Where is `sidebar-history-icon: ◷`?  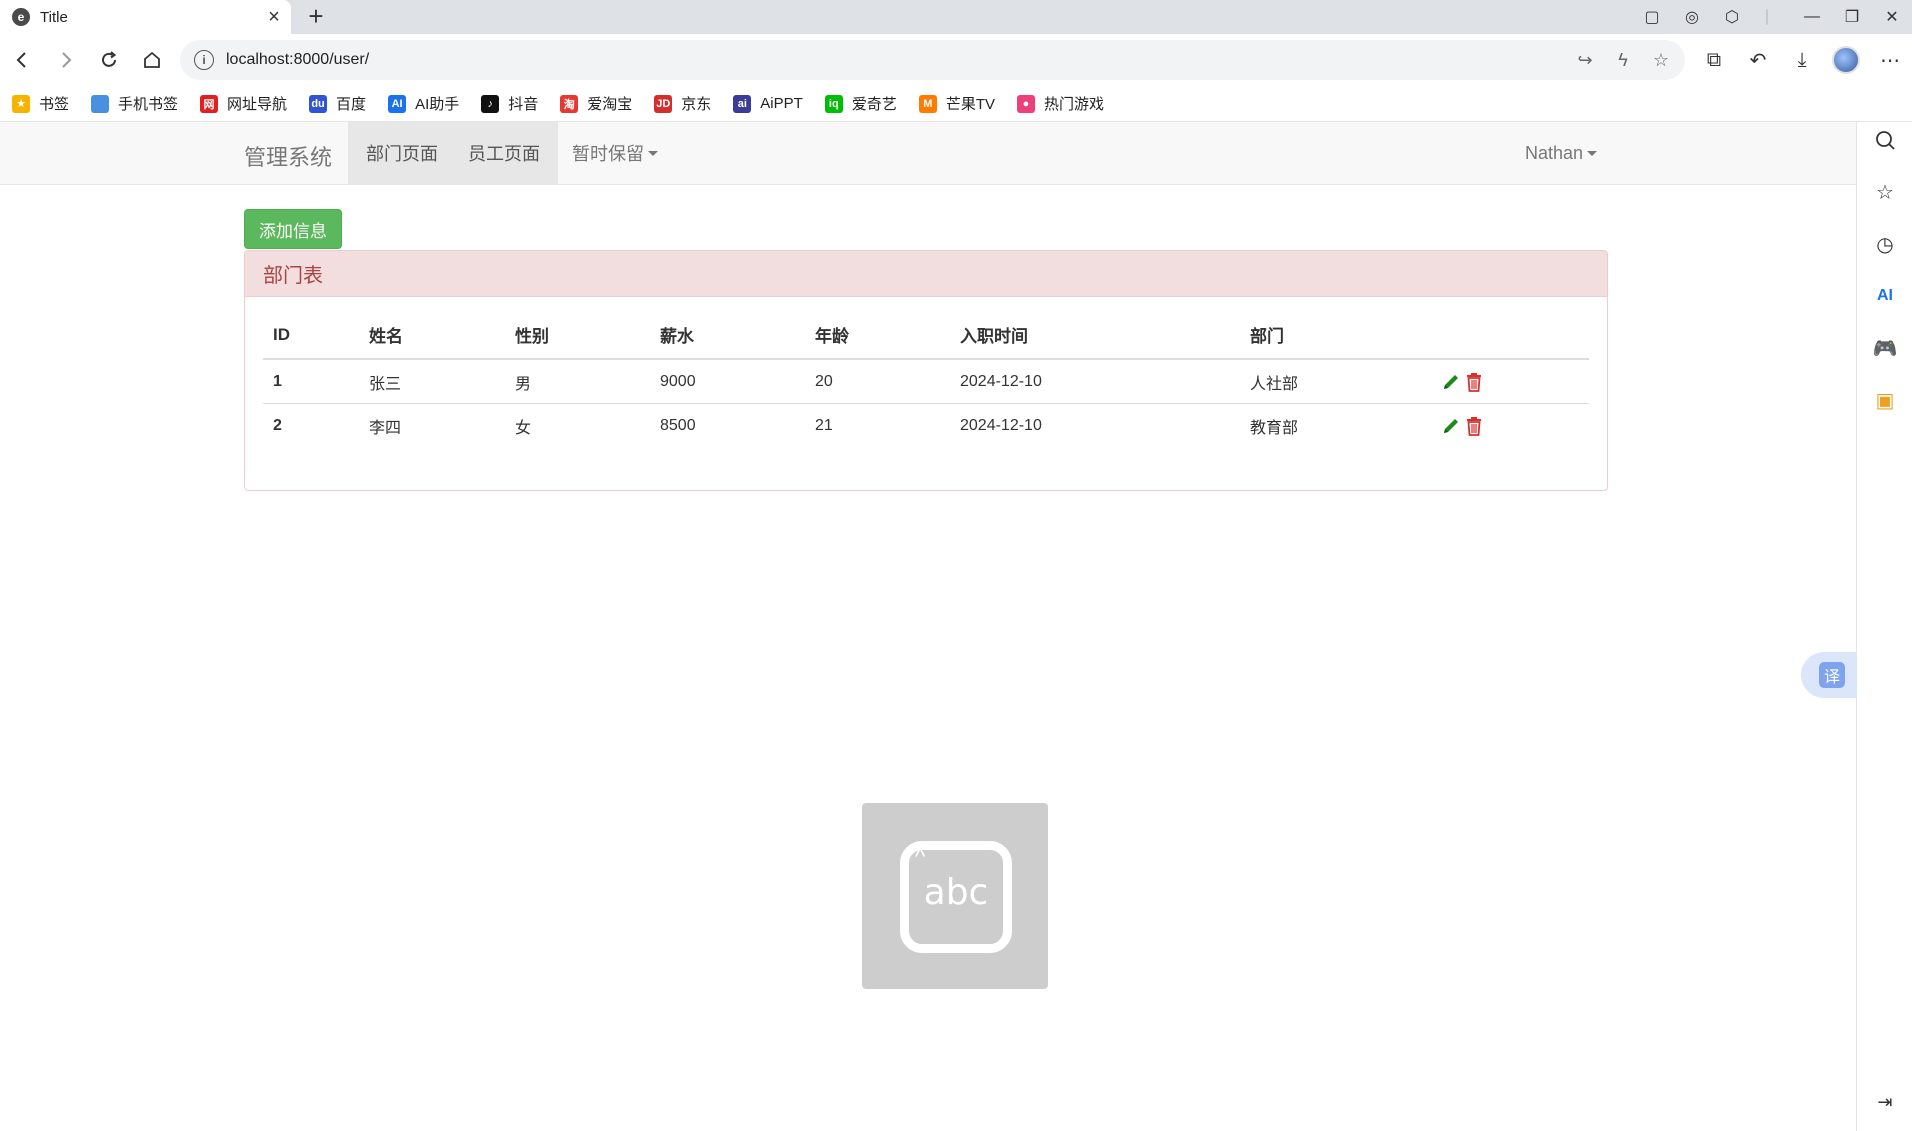 sidebar-history-icon: ◷ is located at coordinates (1885, 244).